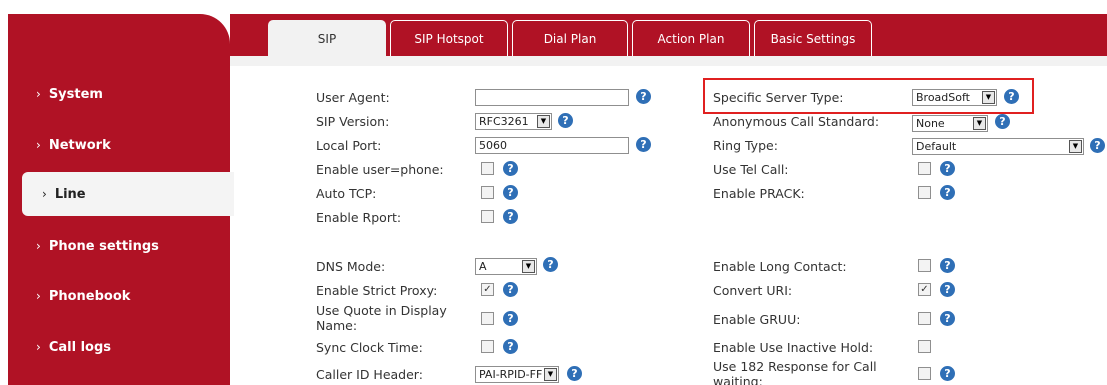  I want to click on ring-type-label: Ring Type:, so click(745, 145).